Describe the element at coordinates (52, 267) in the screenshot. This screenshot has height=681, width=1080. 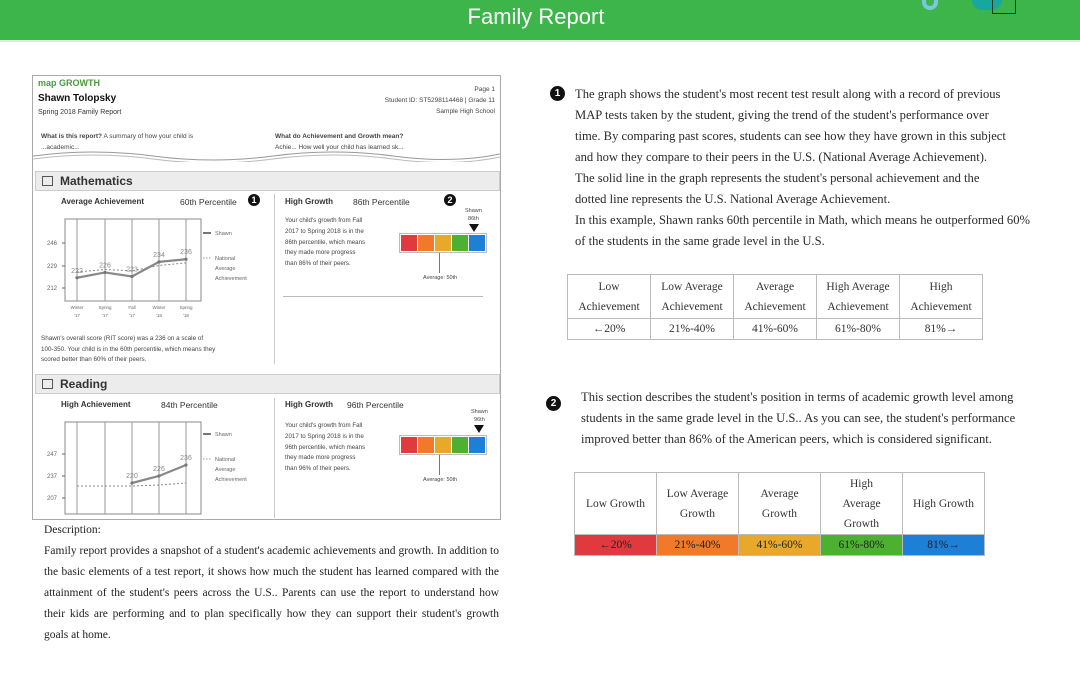
I see `y-tick-label: 229` at that location.